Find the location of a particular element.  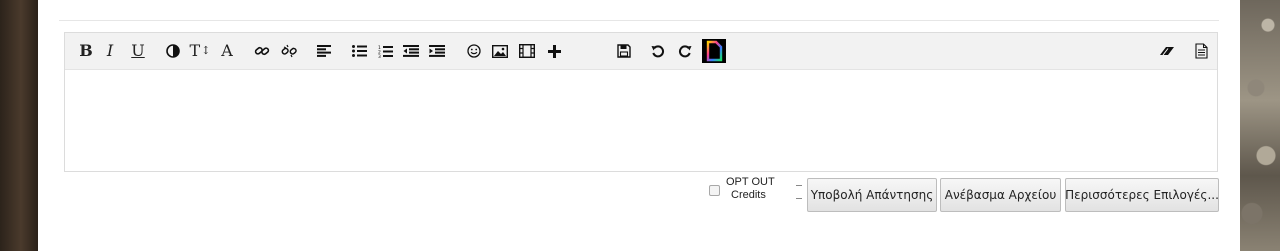

source-document-icon is located at coordinates (1201, 51).